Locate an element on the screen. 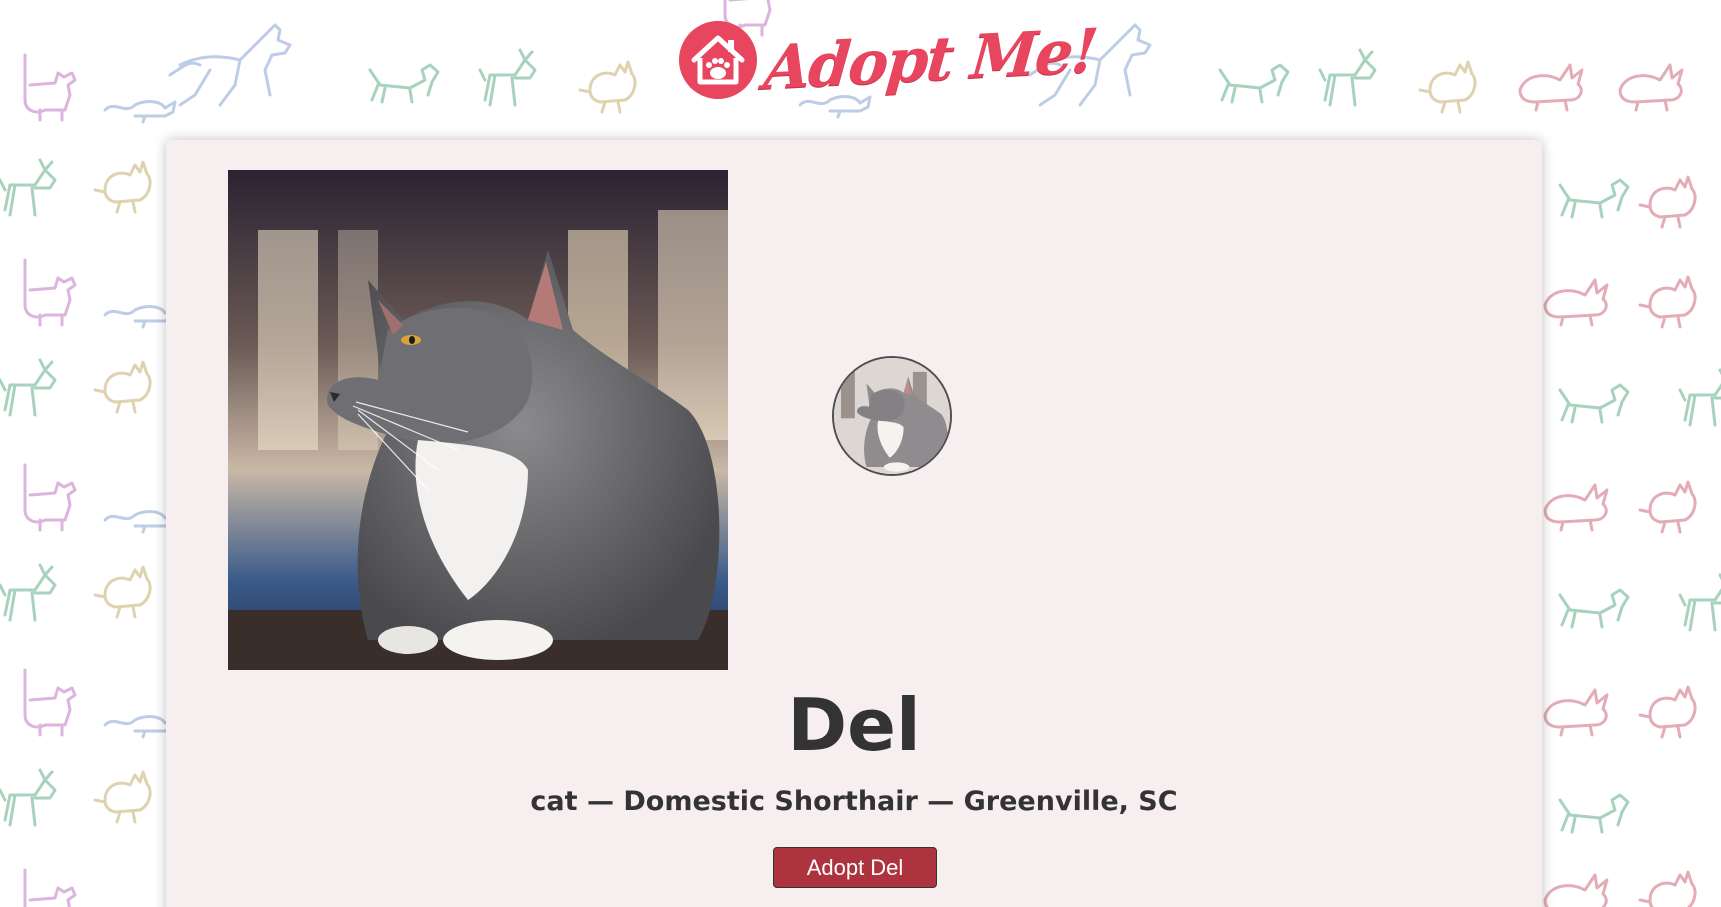 This screenshot has height=907, width=1721. home-logo-link: Adopt Me! is located at coordinates (888, 60).